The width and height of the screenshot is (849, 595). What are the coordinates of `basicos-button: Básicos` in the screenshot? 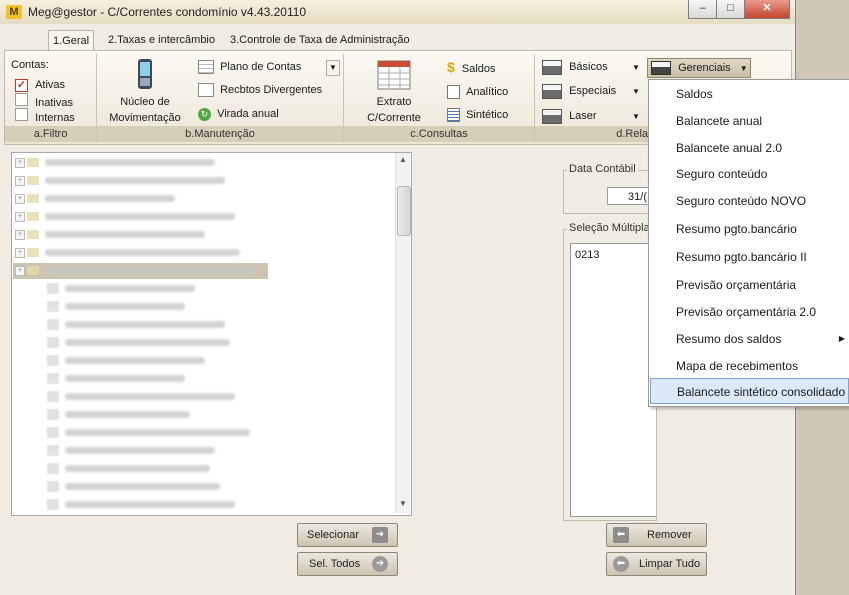 It's located at (575, 67).